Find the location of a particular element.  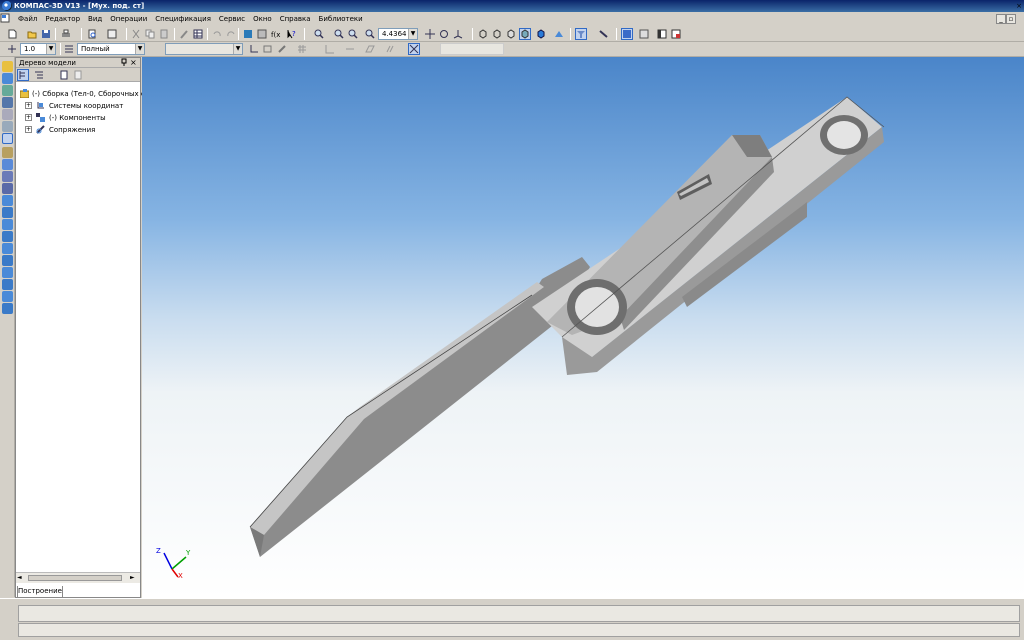

layer-field: ▼ is located at coordinates (204, 49).